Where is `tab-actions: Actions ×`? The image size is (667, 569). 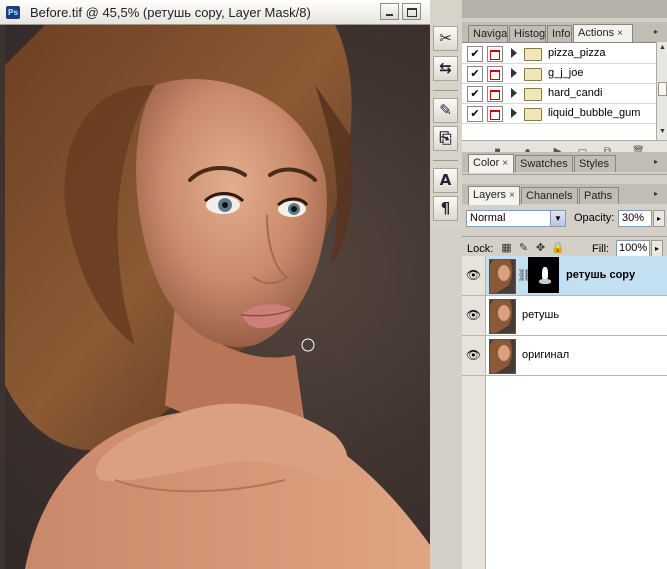
tab-actions: Actions × is located at coordinates (603, 33).